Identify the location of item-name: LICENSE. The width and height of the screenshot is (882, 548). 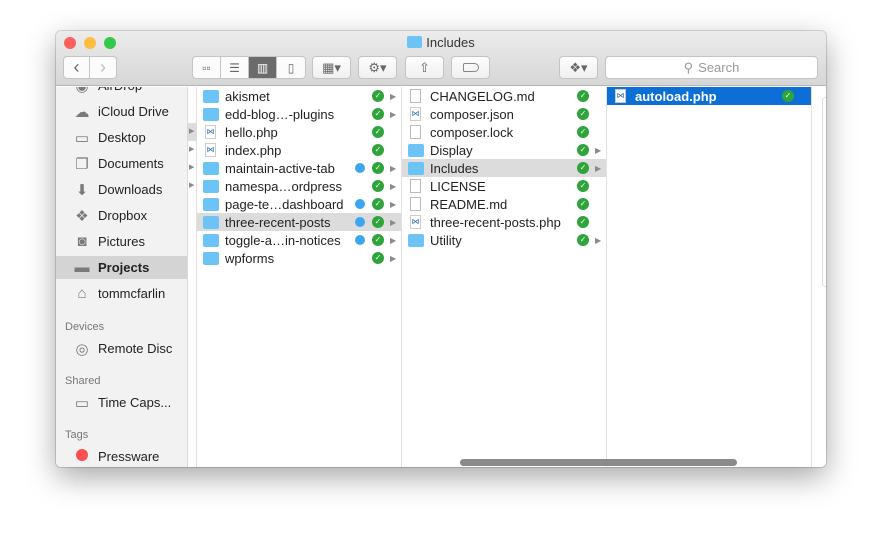
(458, 186).